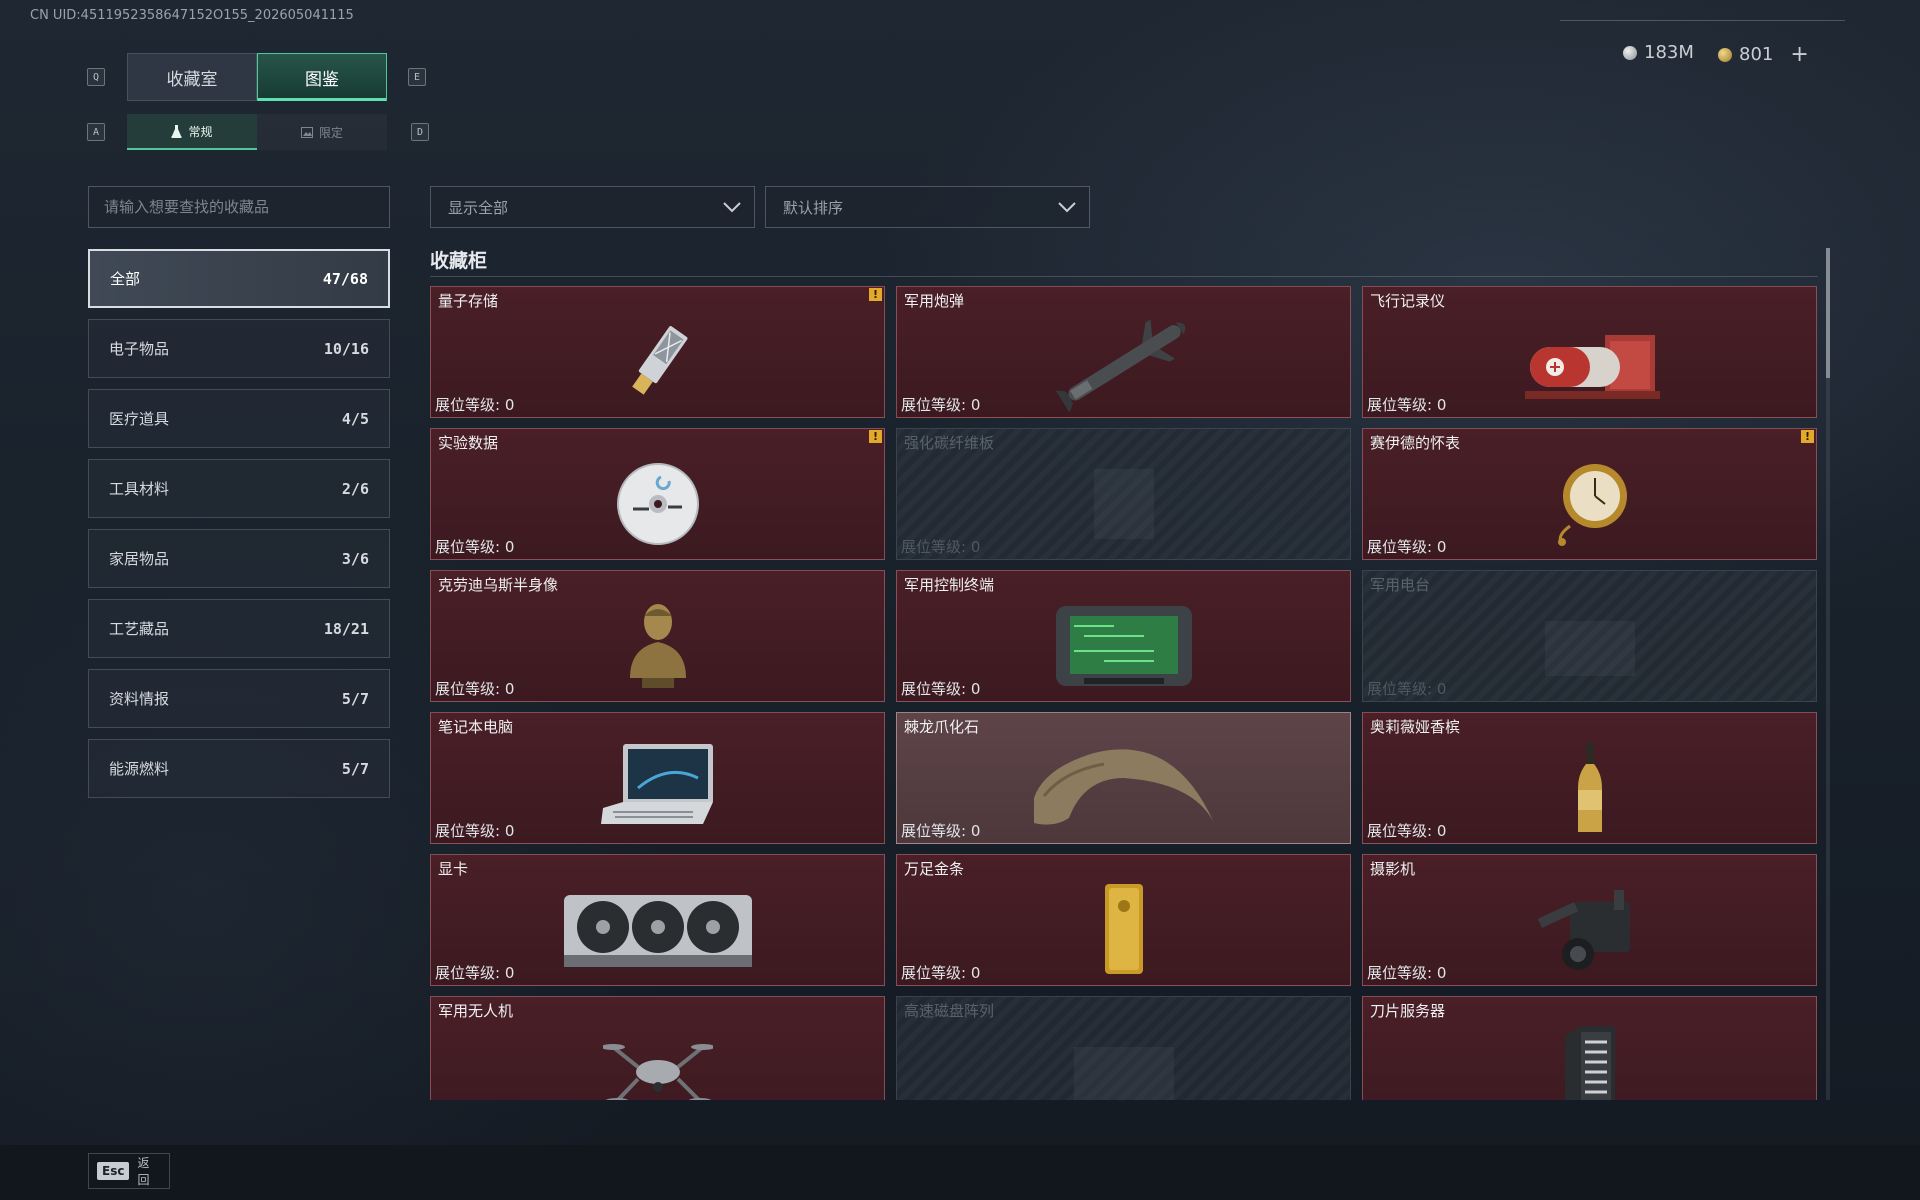  I want to click on collection-card: 量子存储 ! 展位等级: 0, so click(657, 352).